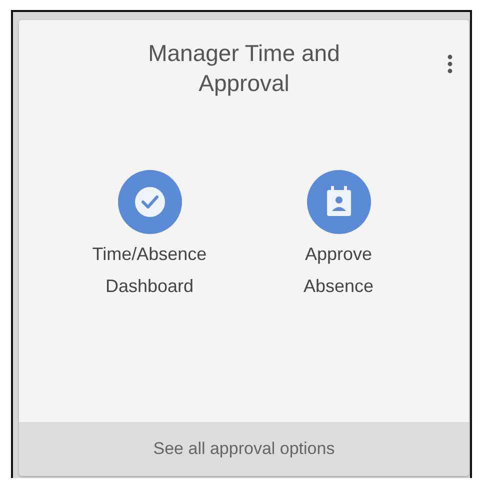  What do you see at coordinates (150, 270) in the screenshot?
I see `tile-link: Time/Absence Dashboard` at bounding box center [150, 270].